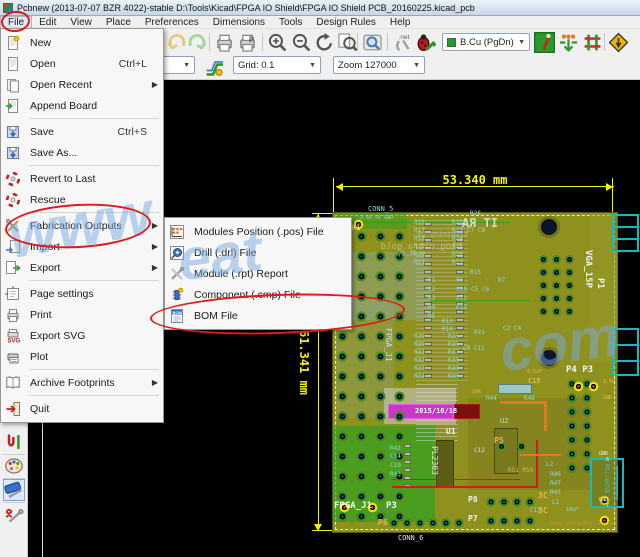 This screenshot has height=557, width=640. What do you see at coordinates (258, 252) in the screenshot?
I see `submenu-item-drill-drl-file: Drill (.drl) File` at bounding box center [258, 252].